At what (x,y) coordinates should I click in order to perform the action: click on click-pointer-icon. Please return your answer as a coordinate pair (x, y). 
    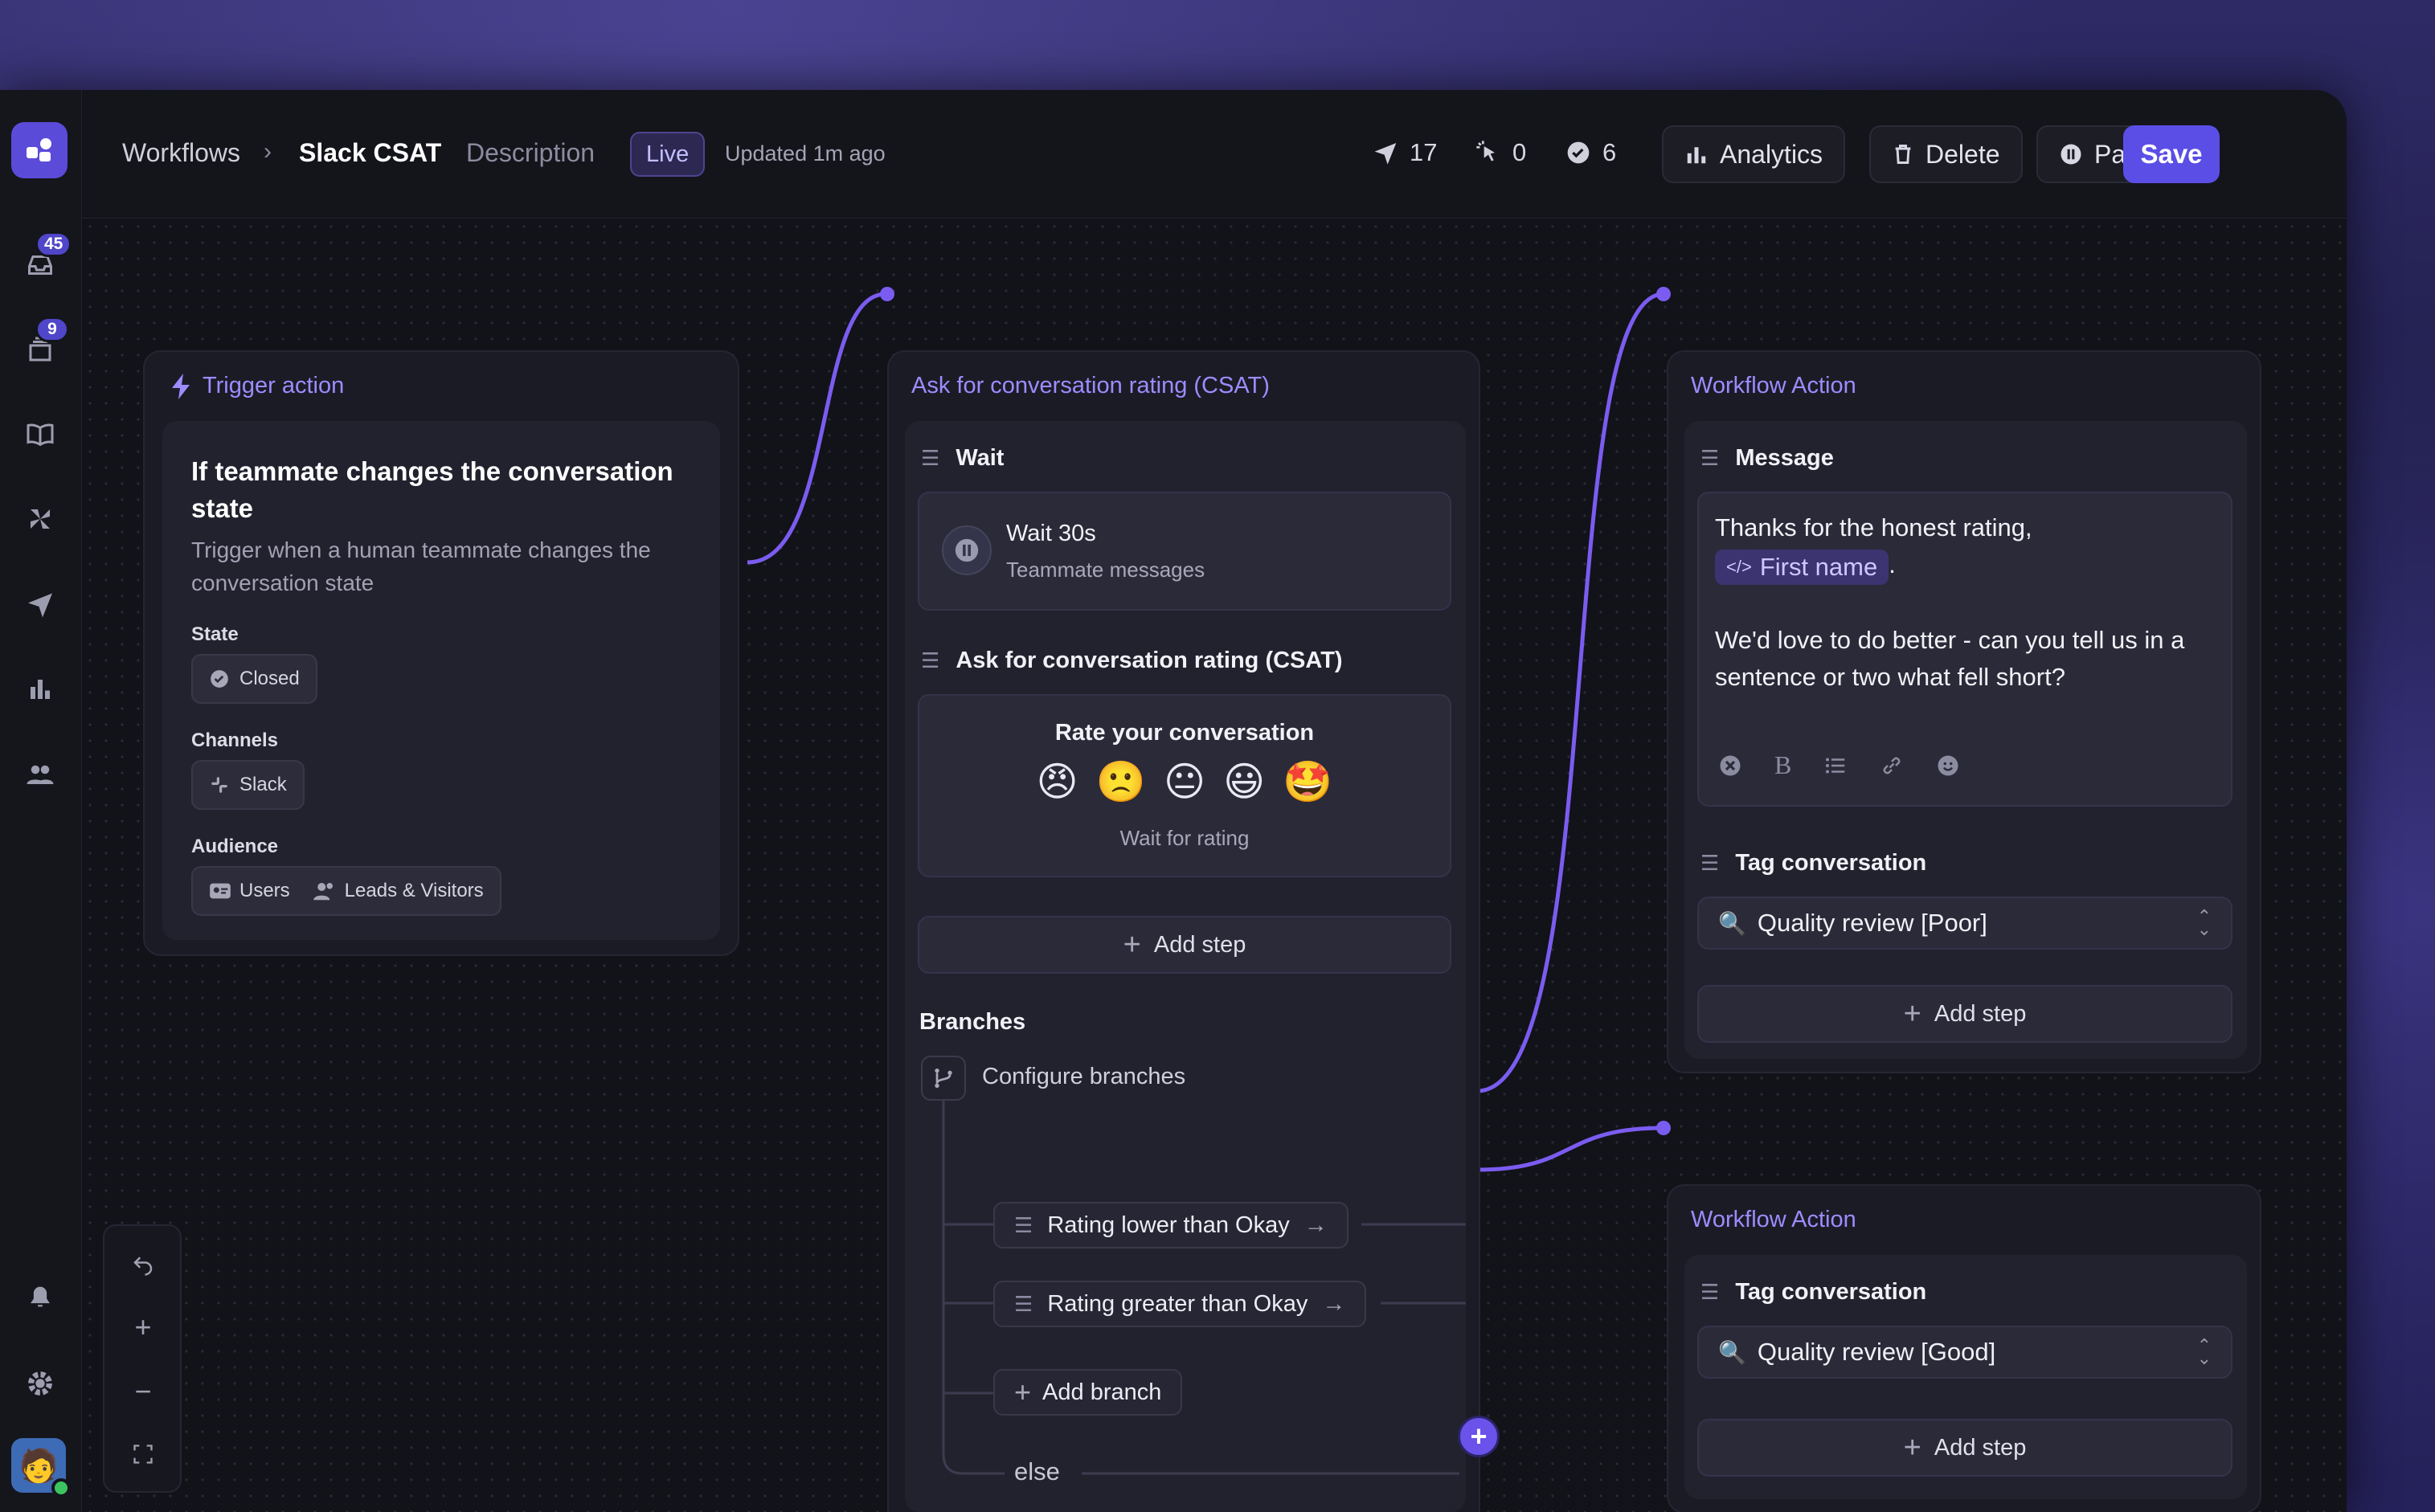
    Looking at the image, I should click on (1485, 151).